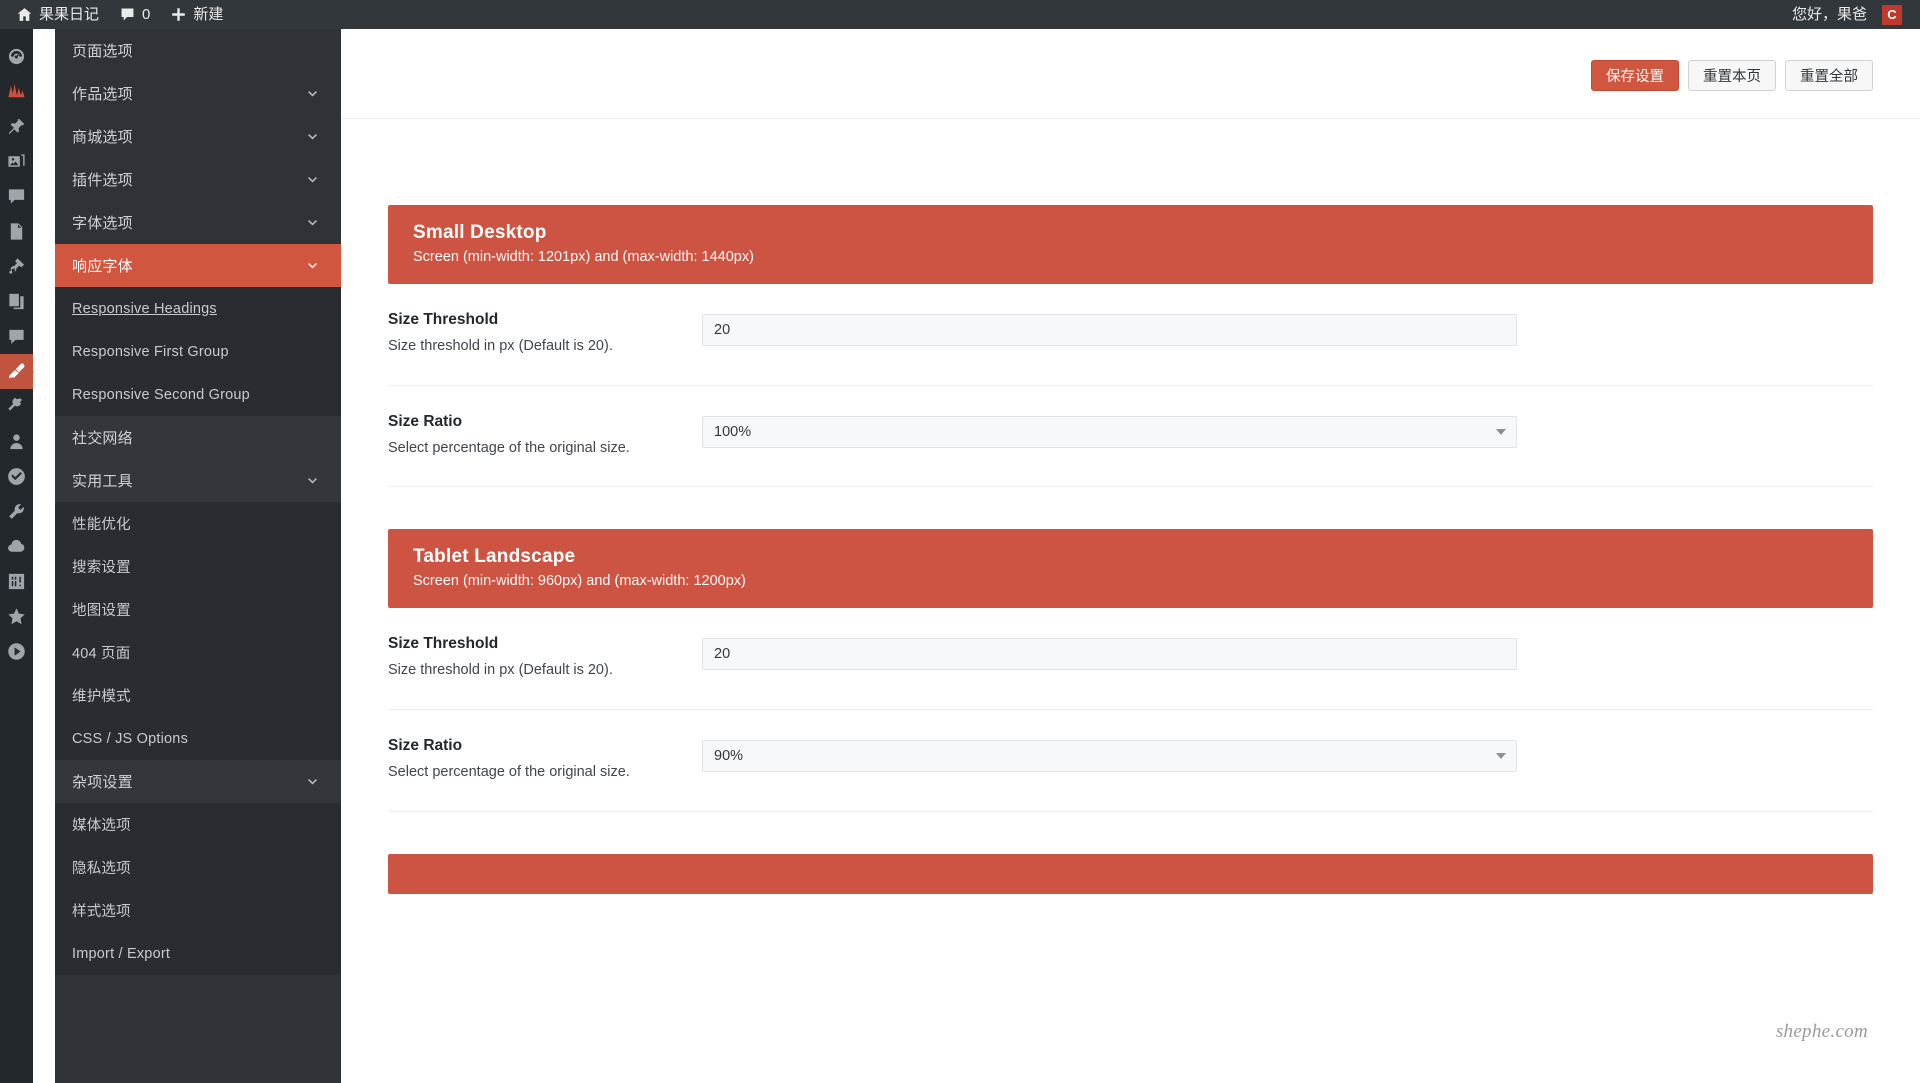 This screenshot has height=1083, width=1920. I want to click on plus-icon, so click(178, 14).